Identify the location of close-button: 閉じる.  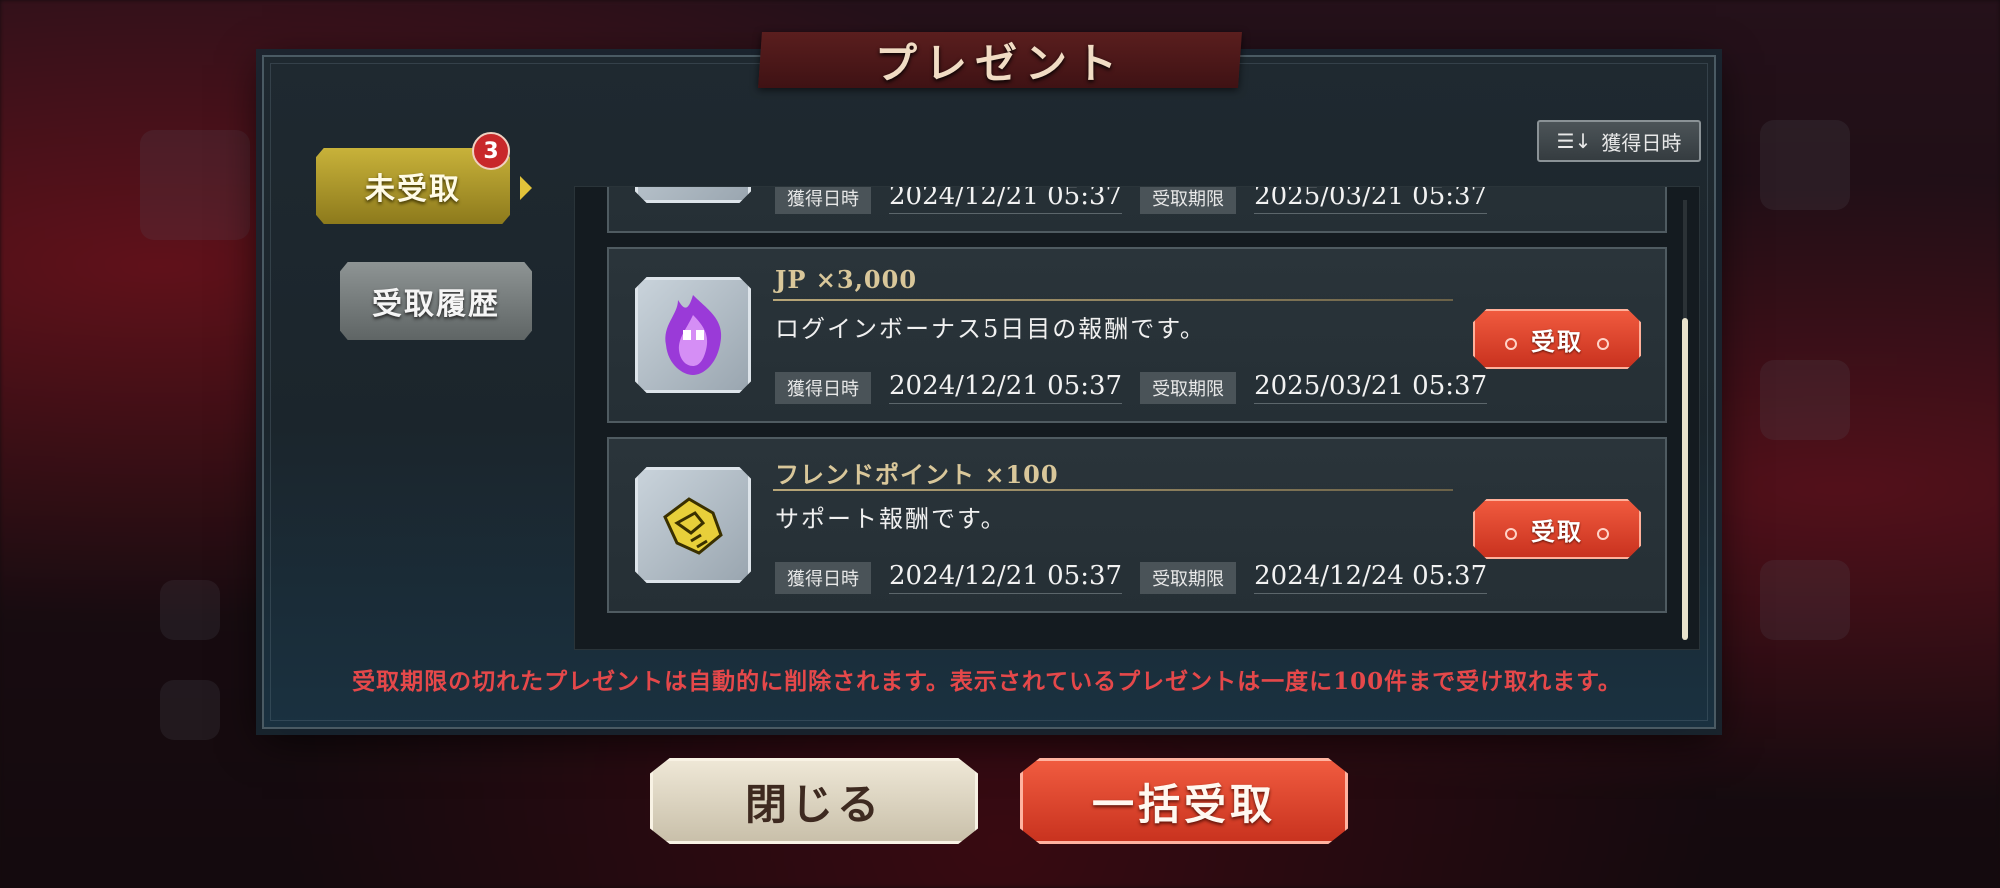
(814, 801).